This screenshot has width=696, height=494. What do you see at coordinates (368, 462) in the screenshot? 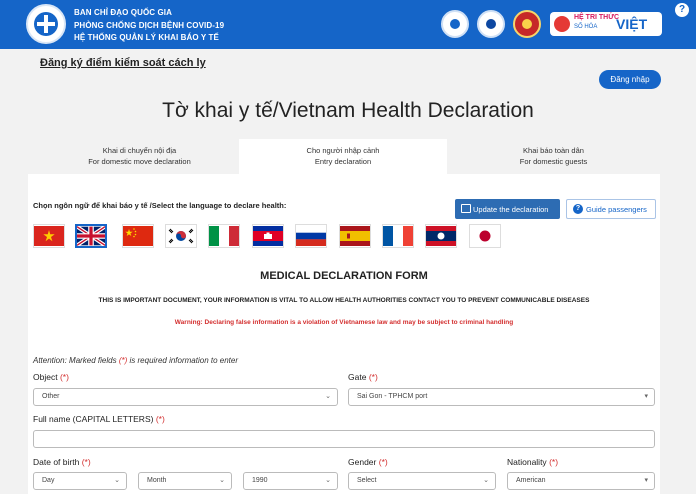
I see `gender-label: Gender (*)` at bounding box center [368, 462].